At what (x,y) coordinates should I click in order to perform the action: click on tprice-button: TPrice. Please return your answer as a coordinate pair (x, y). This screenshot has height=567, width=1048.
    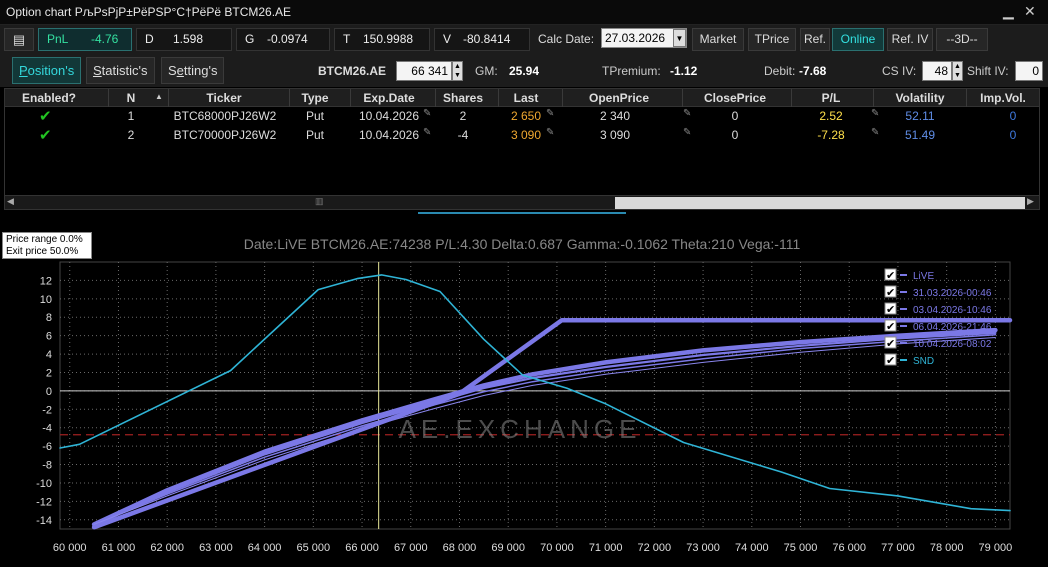
    Looking at the image, I should click on (772, 39).